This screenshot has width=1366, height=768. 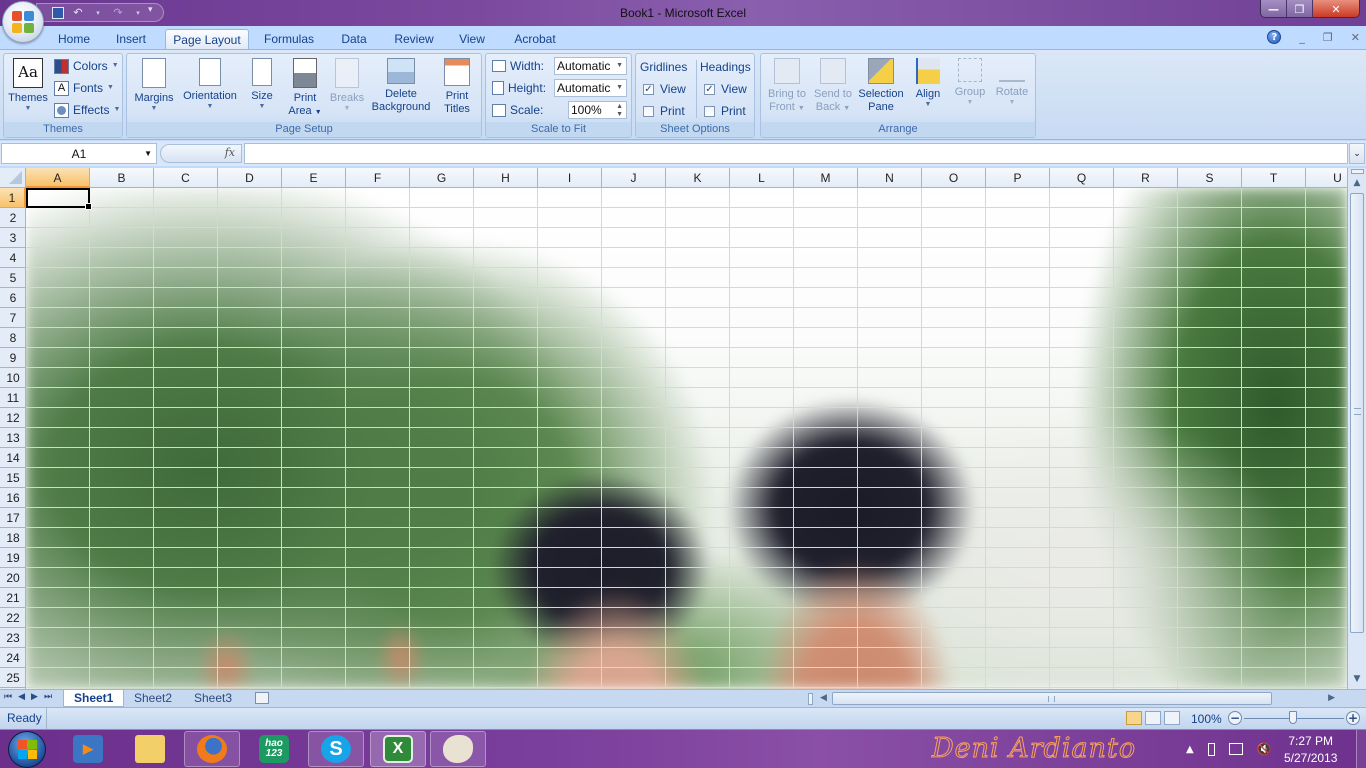 What do you see at coordinates (442, 178) in the screenshot?
I see `column-header-g: G` at bounding box center [442, 178].